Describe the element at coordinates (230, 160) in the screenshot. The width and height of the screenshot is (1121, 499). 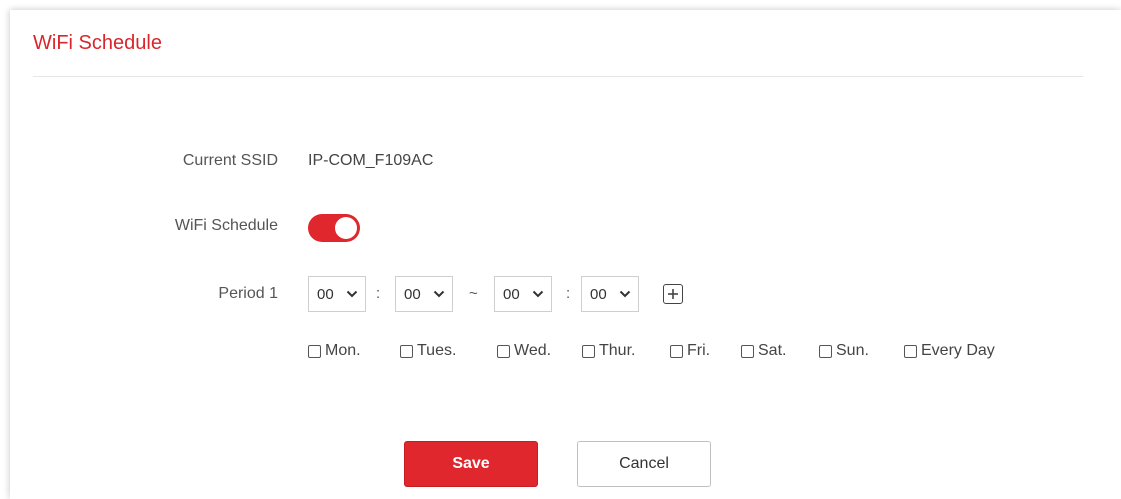
I see `ssid-label: Current SSID` at that location.